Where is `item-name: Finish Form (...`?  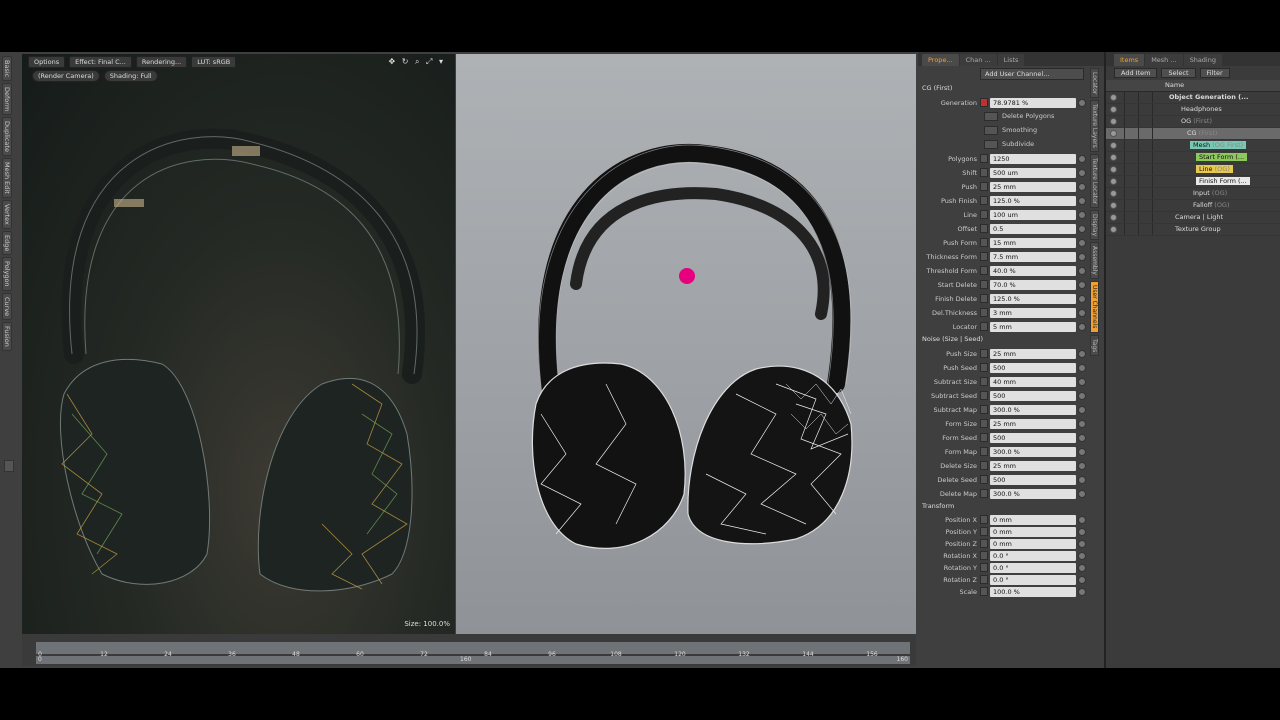 item-name: Finish Form (... is located at coordinates (1223, 181).